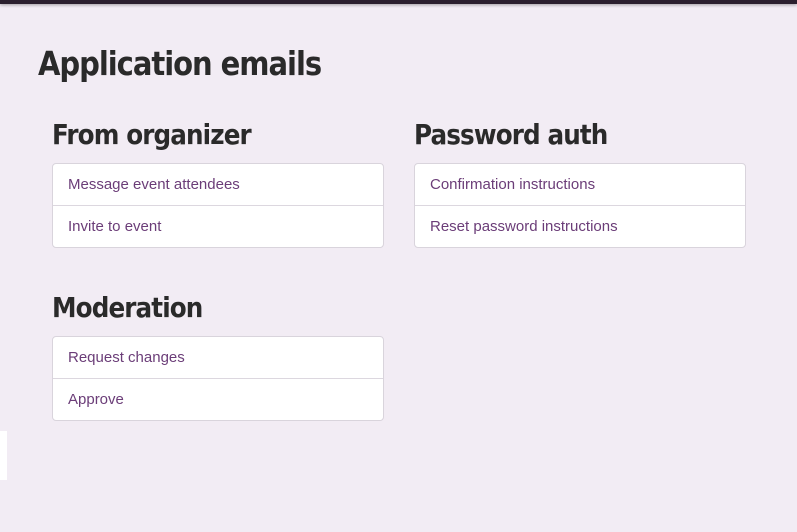 The width and height of the screenshot is (797, 532). Describe the element at coordinates (580, 226) in the screenshot. I see `reset-password-instructions-link: Reset password instructions` at that location.